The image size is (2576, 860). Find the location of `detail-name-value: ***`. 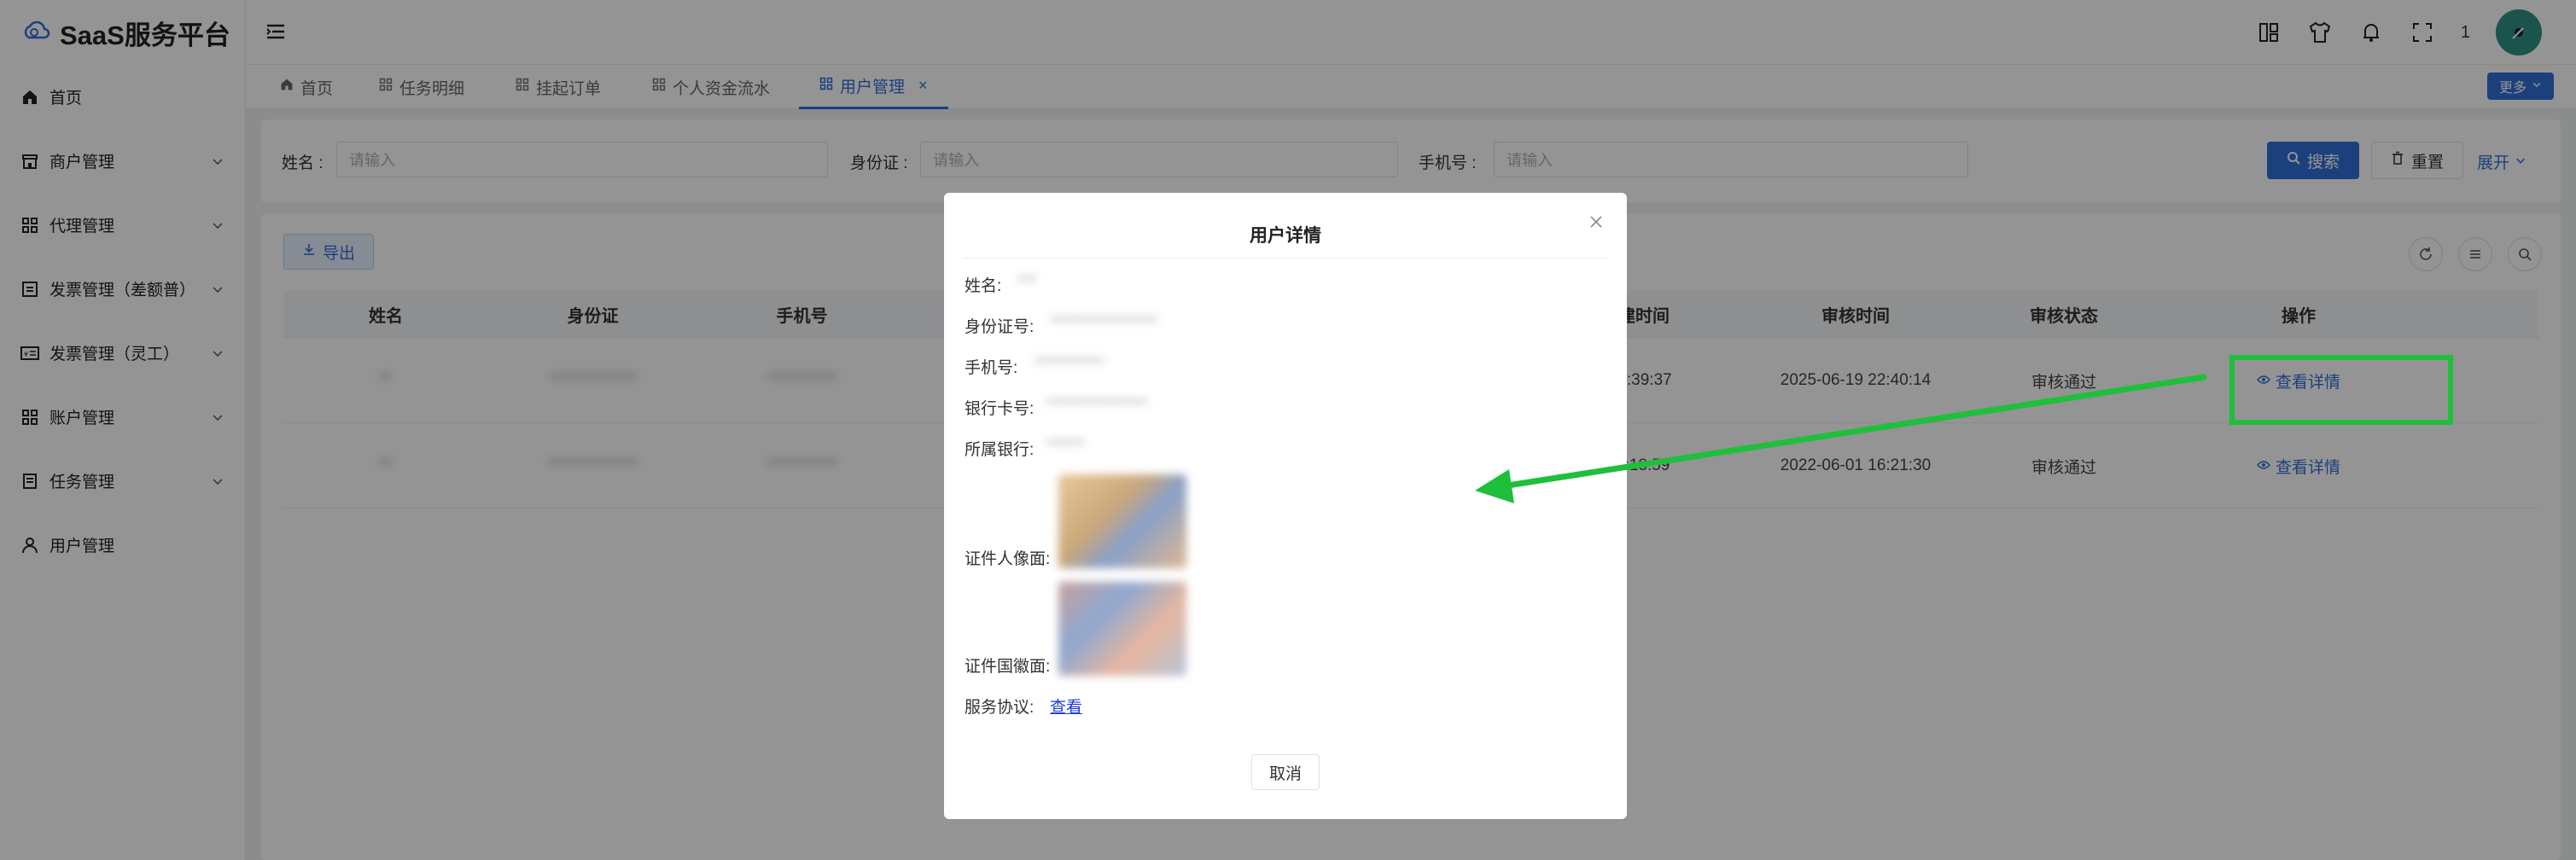

detail-name-value: *** is located at coordinates (1027, 282).